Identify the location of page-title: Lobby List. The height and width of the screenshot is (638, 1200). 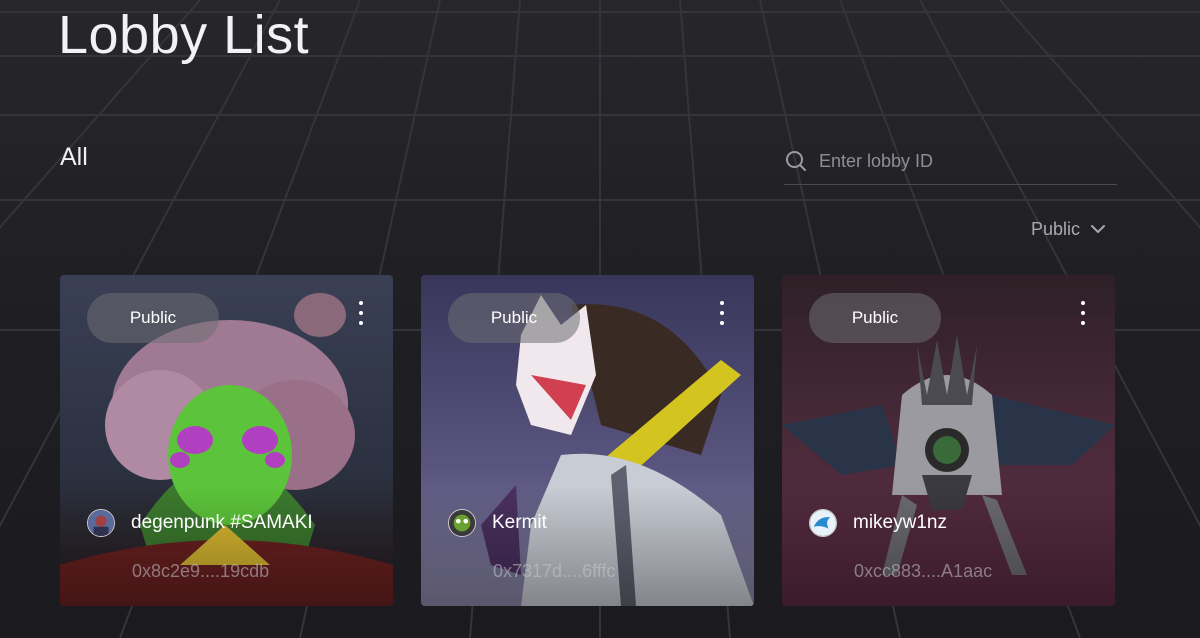
(184, 35).